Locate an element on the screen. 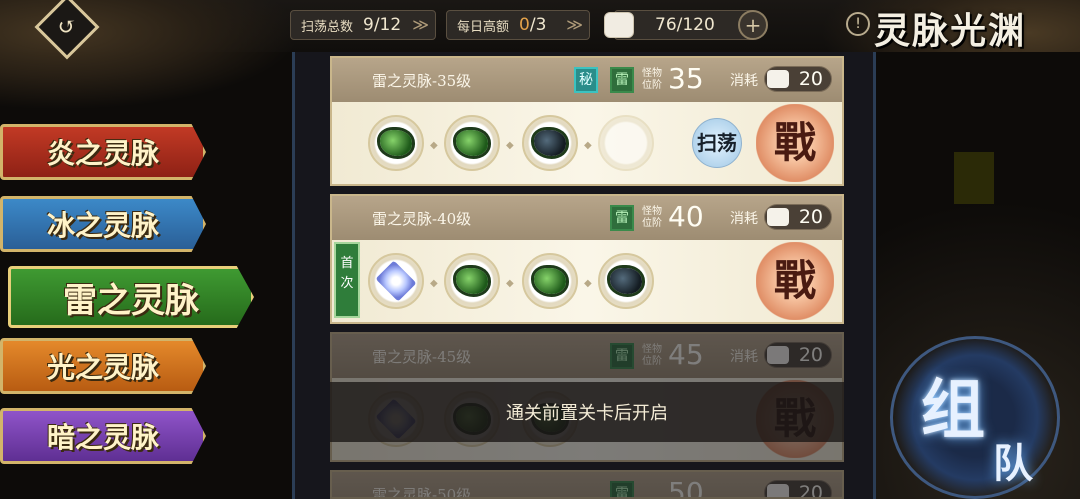  stage-rewards: ◆ ◆ ◆ 扫荡 戰 is located at coordinates (587, 143).